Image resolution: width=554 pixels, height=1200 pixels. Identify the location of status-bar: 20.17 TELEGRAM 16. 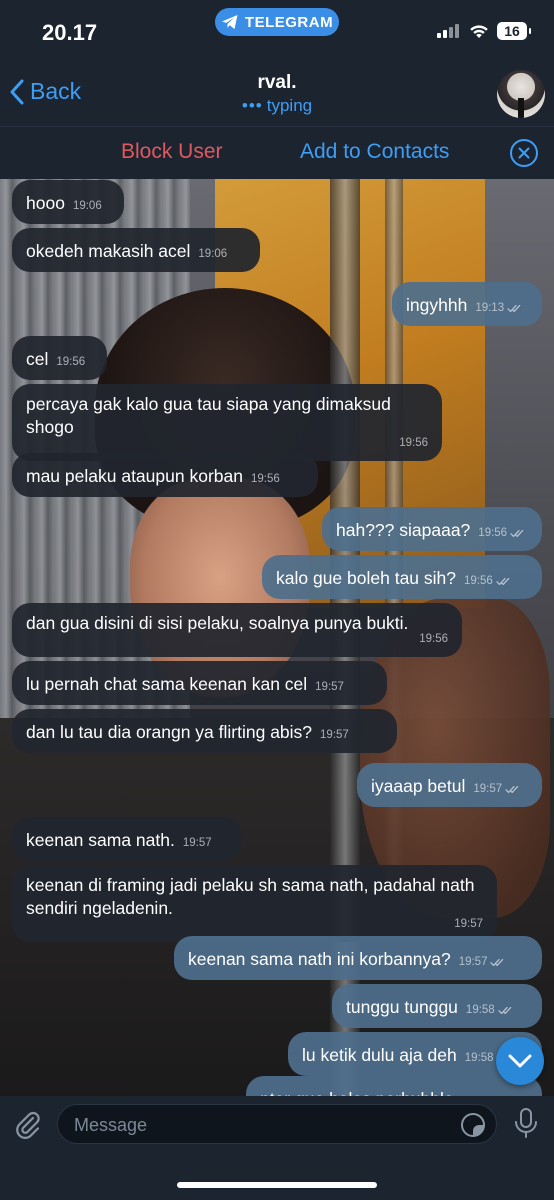
(277, 31).